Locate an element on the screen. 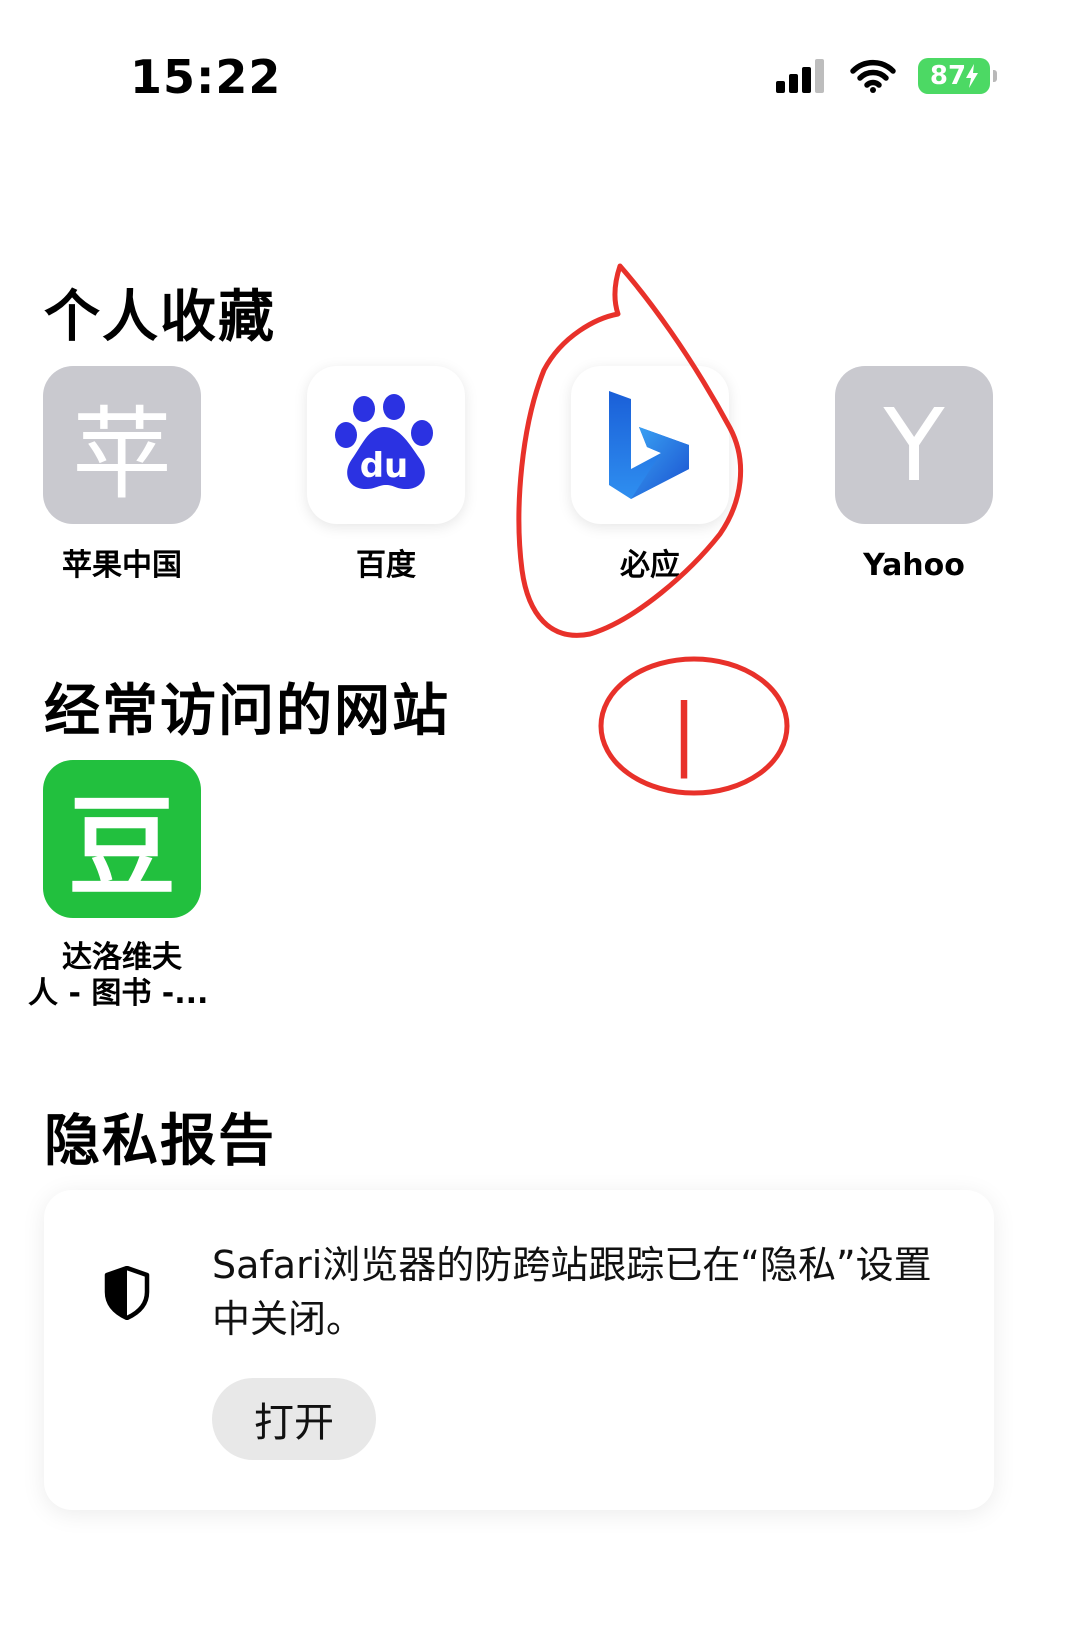 This screenshot has height=1628, width=1080. status-time: 15:22 is located at coordinates (206, 77).